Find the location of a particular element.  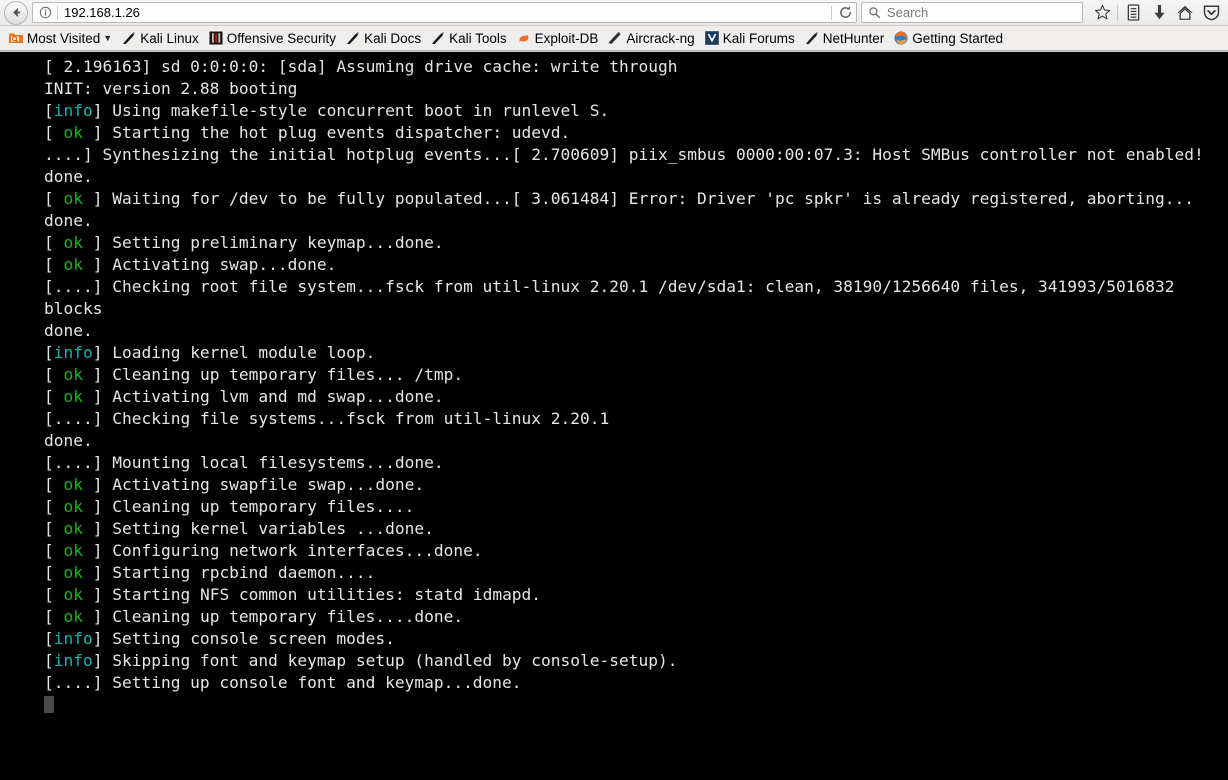

bookmark-label: Kali Forums is located at coordinates (758, 38).